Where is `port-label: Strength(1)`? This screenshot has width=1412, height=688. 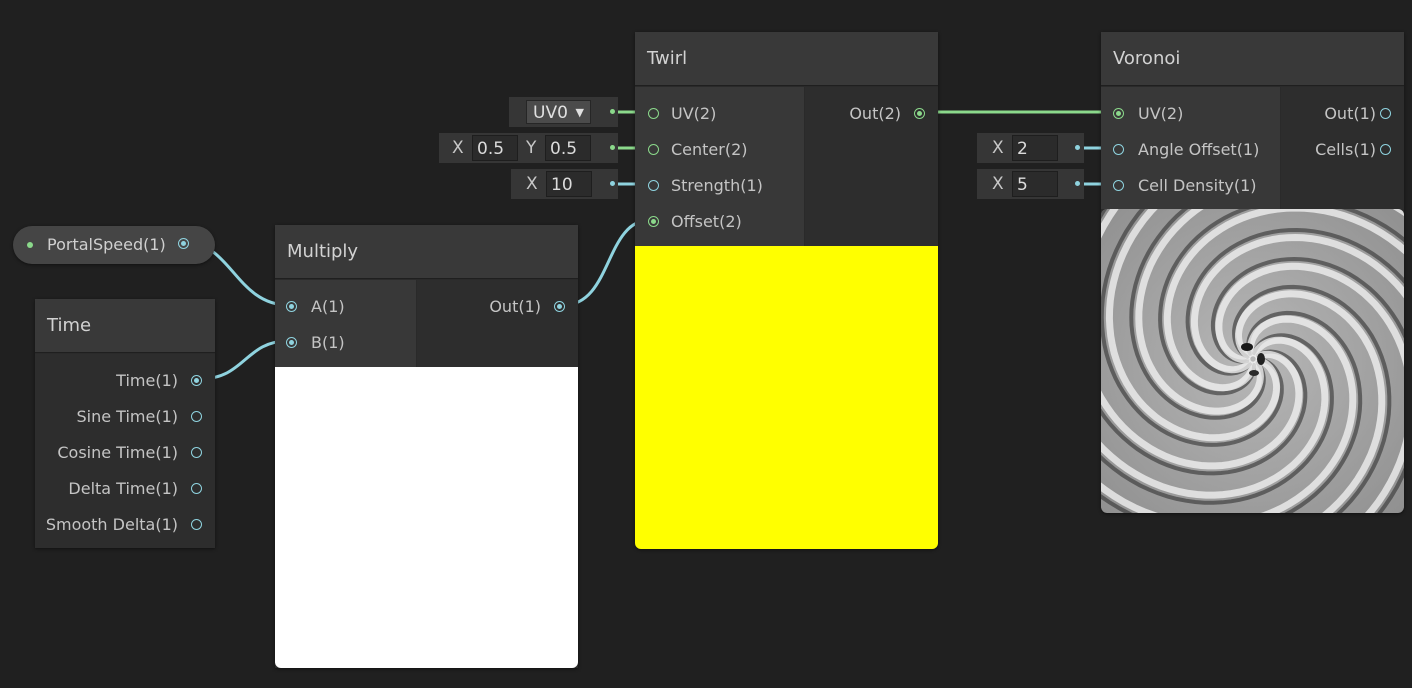
port-label: Strength(1) is located at coordinates (717, 185).